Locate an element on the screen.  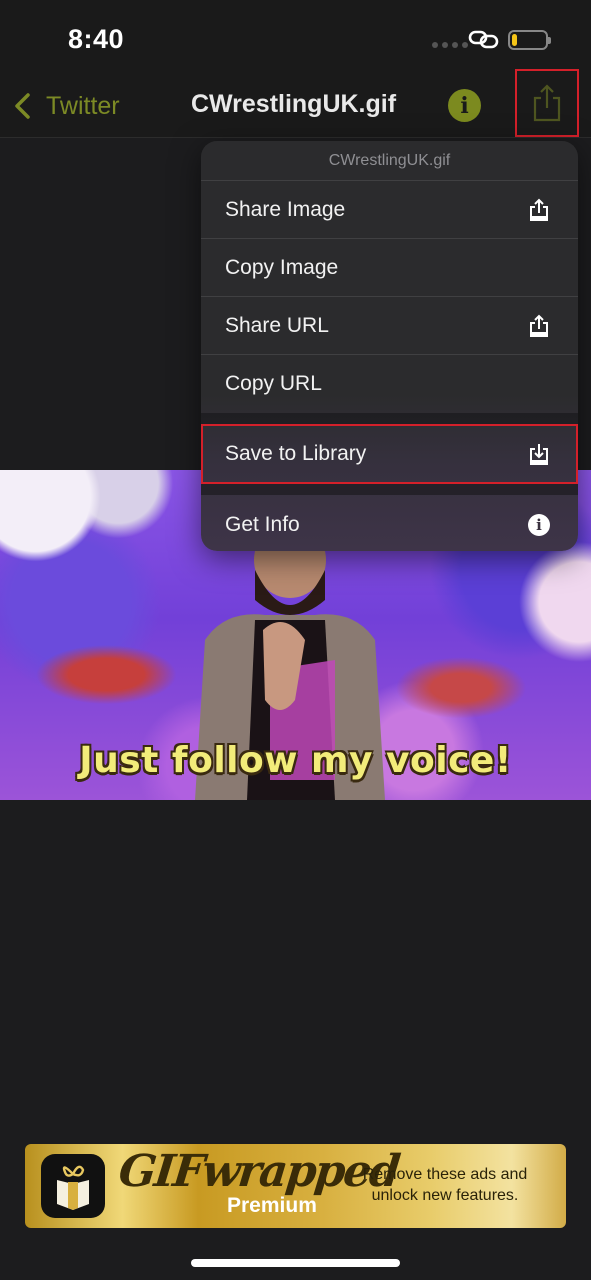
download-icon is located at coordinates (539, 454).